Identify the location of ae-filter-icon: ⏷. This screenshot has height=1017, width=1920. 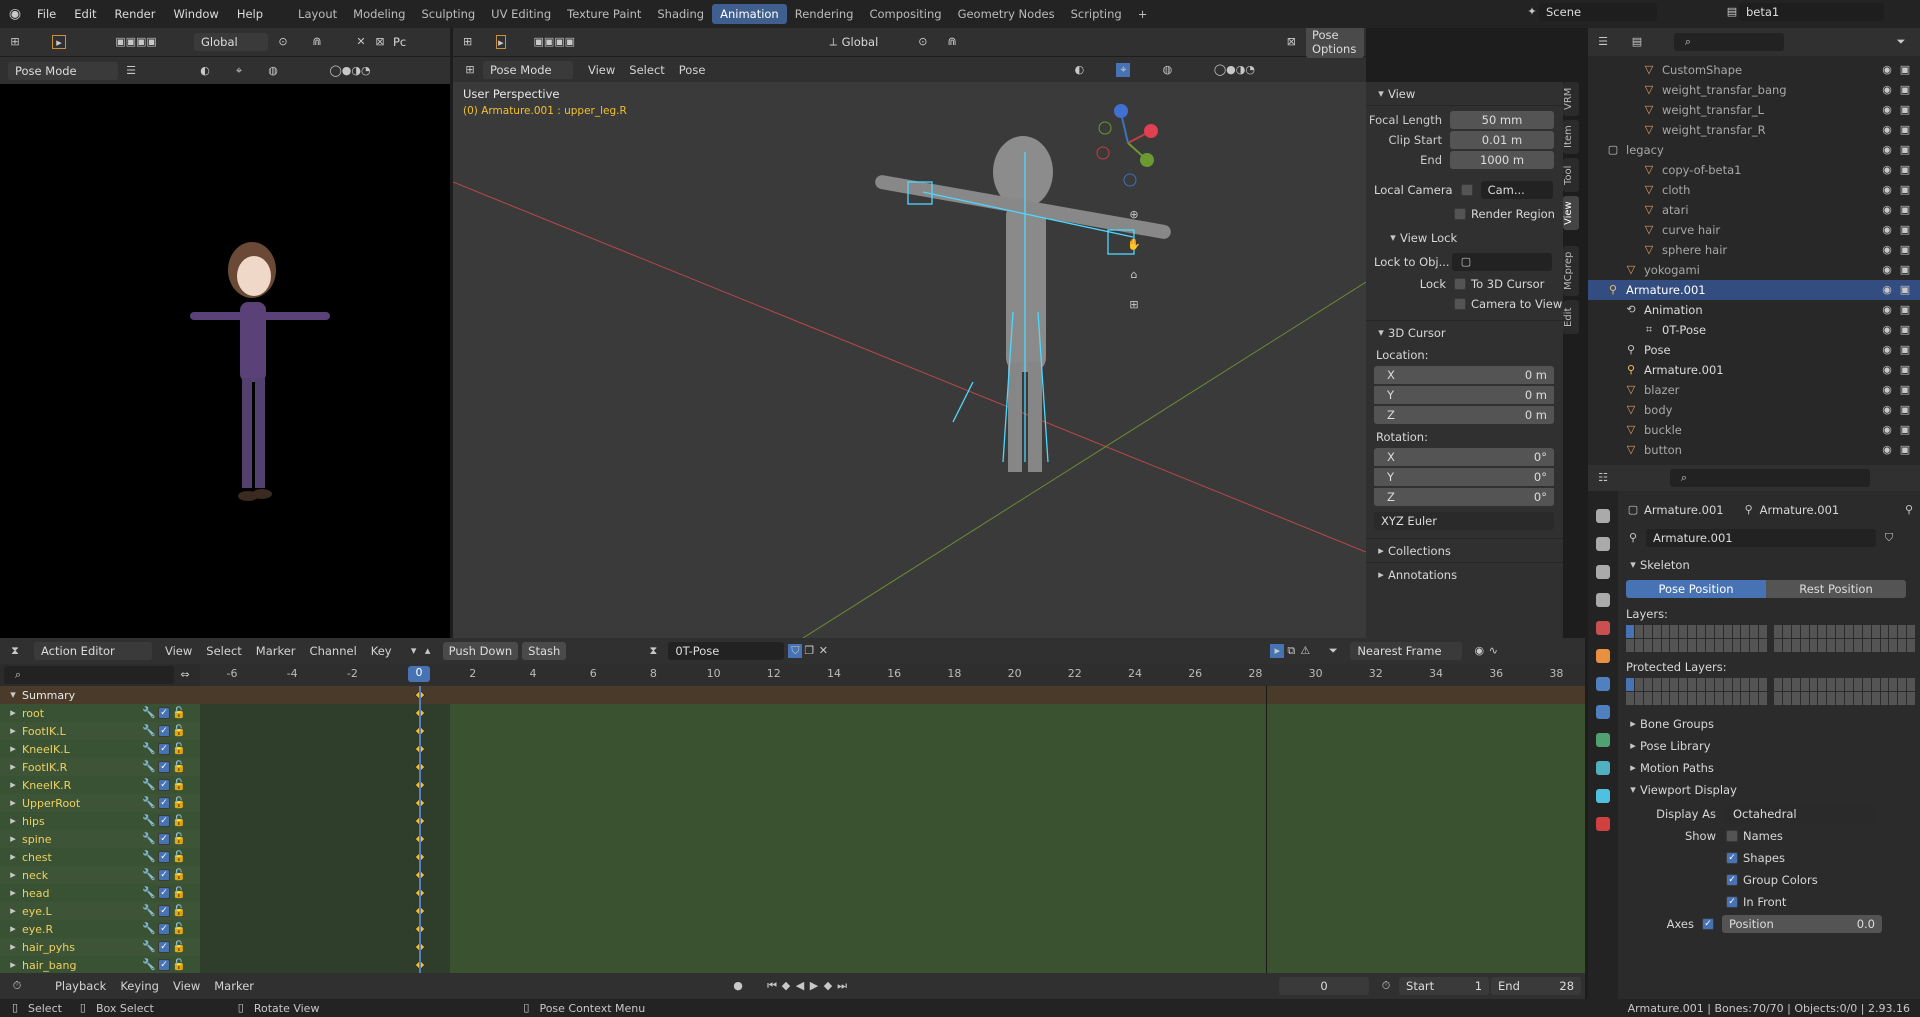
(1333, 651).